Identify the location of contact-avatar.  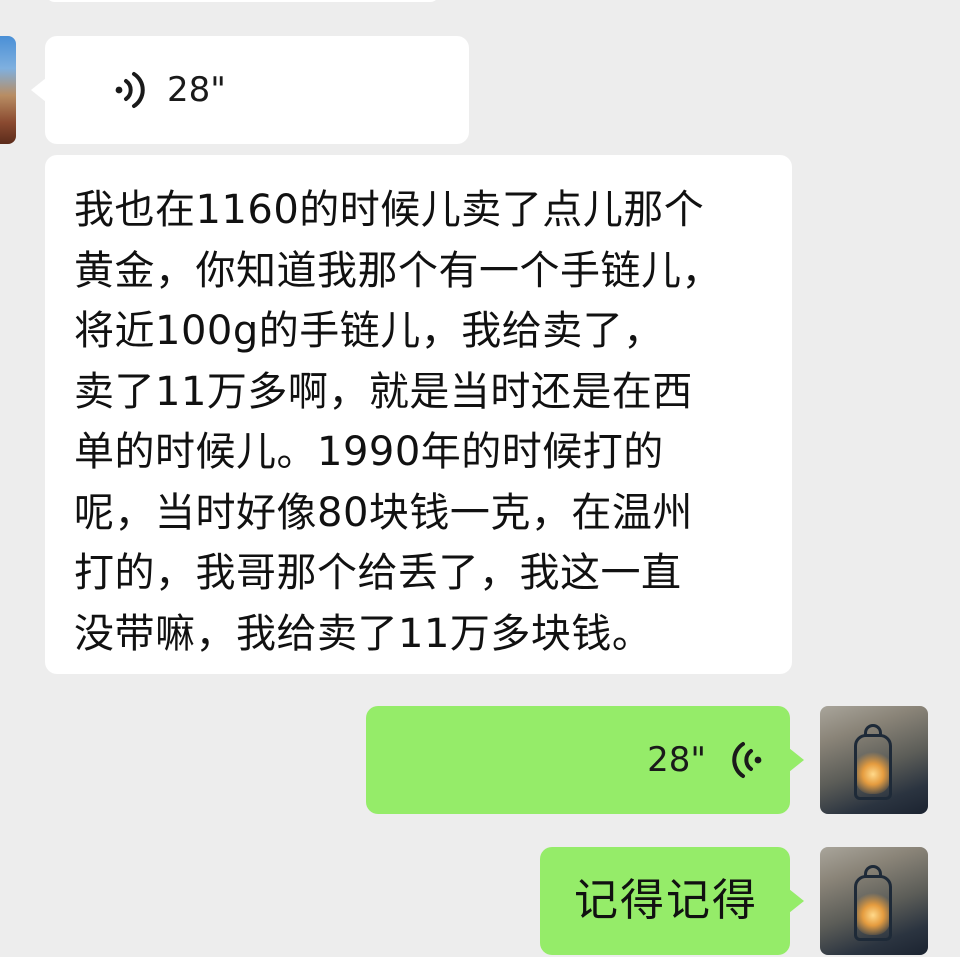
(8, 90).